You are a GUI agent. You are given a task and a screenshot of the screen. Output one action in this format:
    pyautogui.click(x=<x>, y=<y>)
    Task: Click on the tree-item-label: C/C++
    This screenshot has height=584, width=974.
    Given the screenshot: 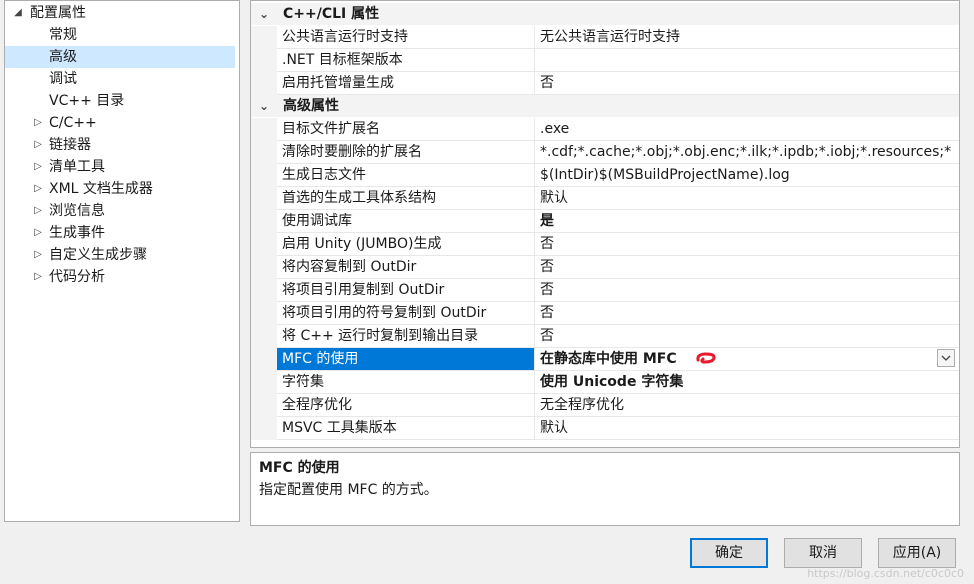 What is the action you would take?
    pyautogui.click(x=73, y=123)
    